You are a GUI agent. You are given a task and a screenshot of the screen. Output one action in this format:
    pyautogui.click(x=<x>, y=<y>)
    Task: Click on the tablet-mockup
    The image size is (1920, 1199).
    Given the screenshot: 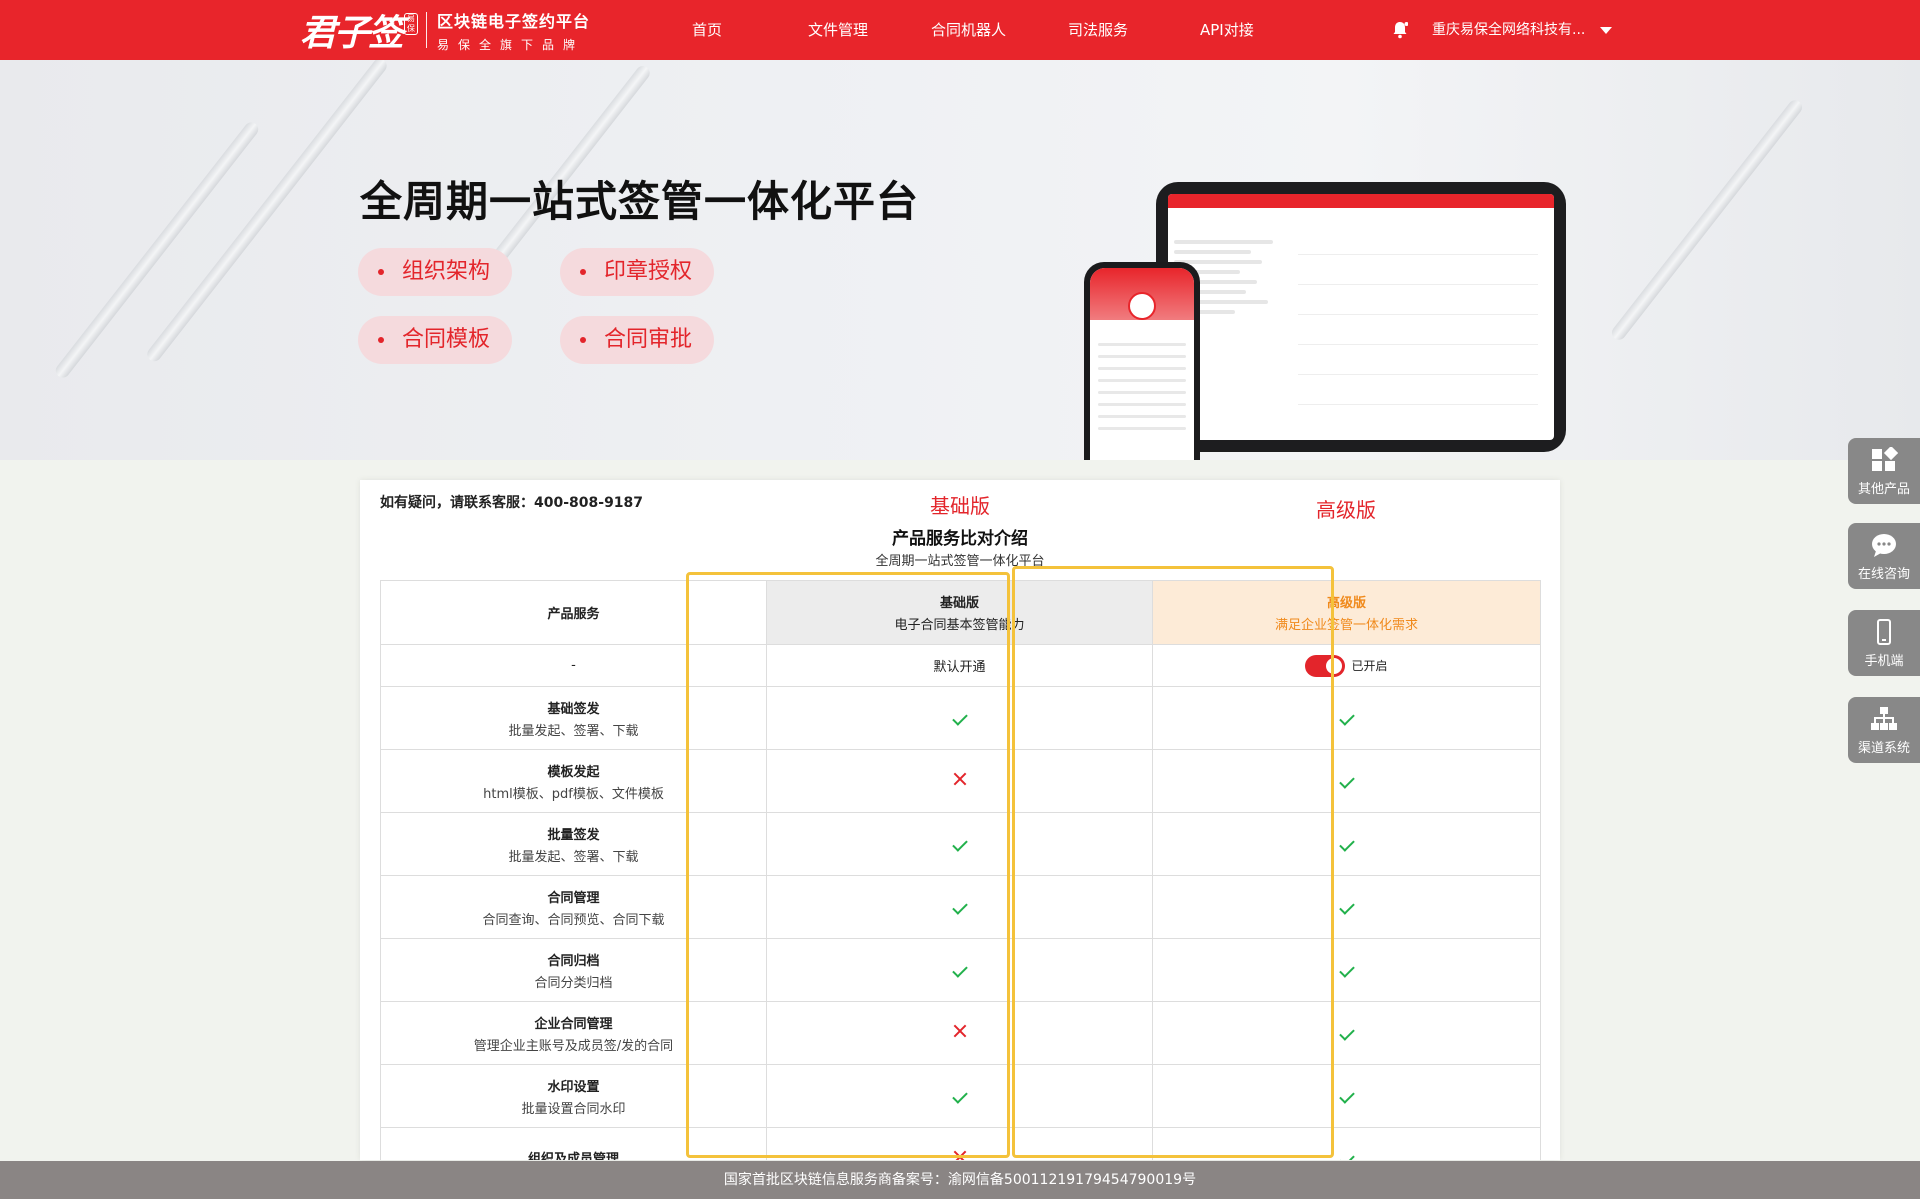 What is the action you would take?
    pyautogui.click(x=1361, y=317)
    